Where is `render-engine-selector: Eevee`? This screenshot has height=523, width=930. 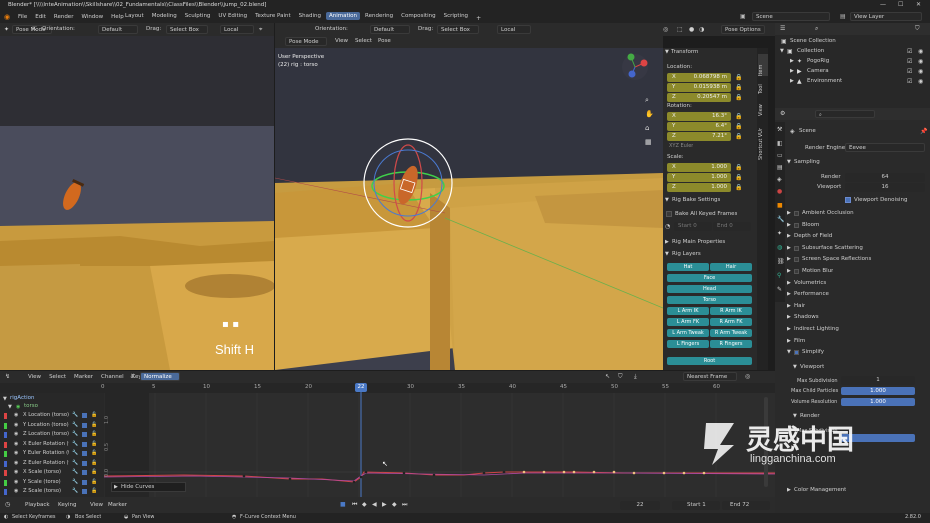 render-engine-selector: Eevee is located at coordinates (885, 147).